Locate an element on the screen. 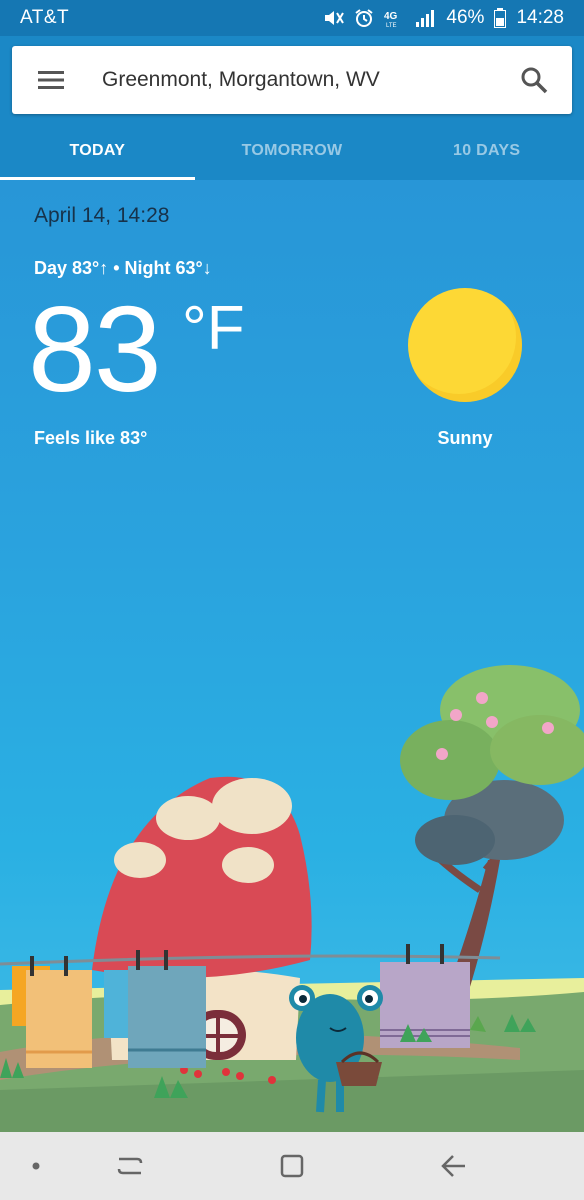 The image size is (584, 1200). tab-10-days: 10 DAYS is located at coordinates (486, 151).